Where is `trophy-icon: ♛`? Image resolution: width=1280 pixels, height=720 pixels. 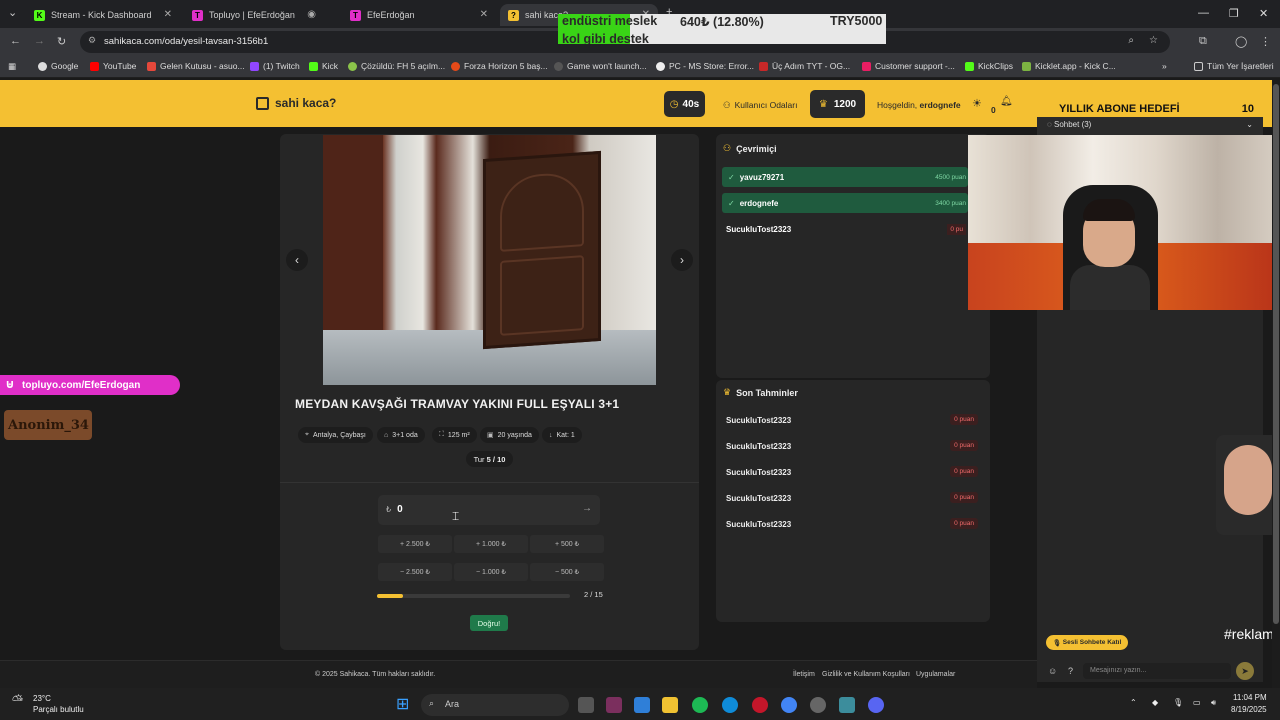
trophy-icon: ♛ is located at coordinates (727, 392).